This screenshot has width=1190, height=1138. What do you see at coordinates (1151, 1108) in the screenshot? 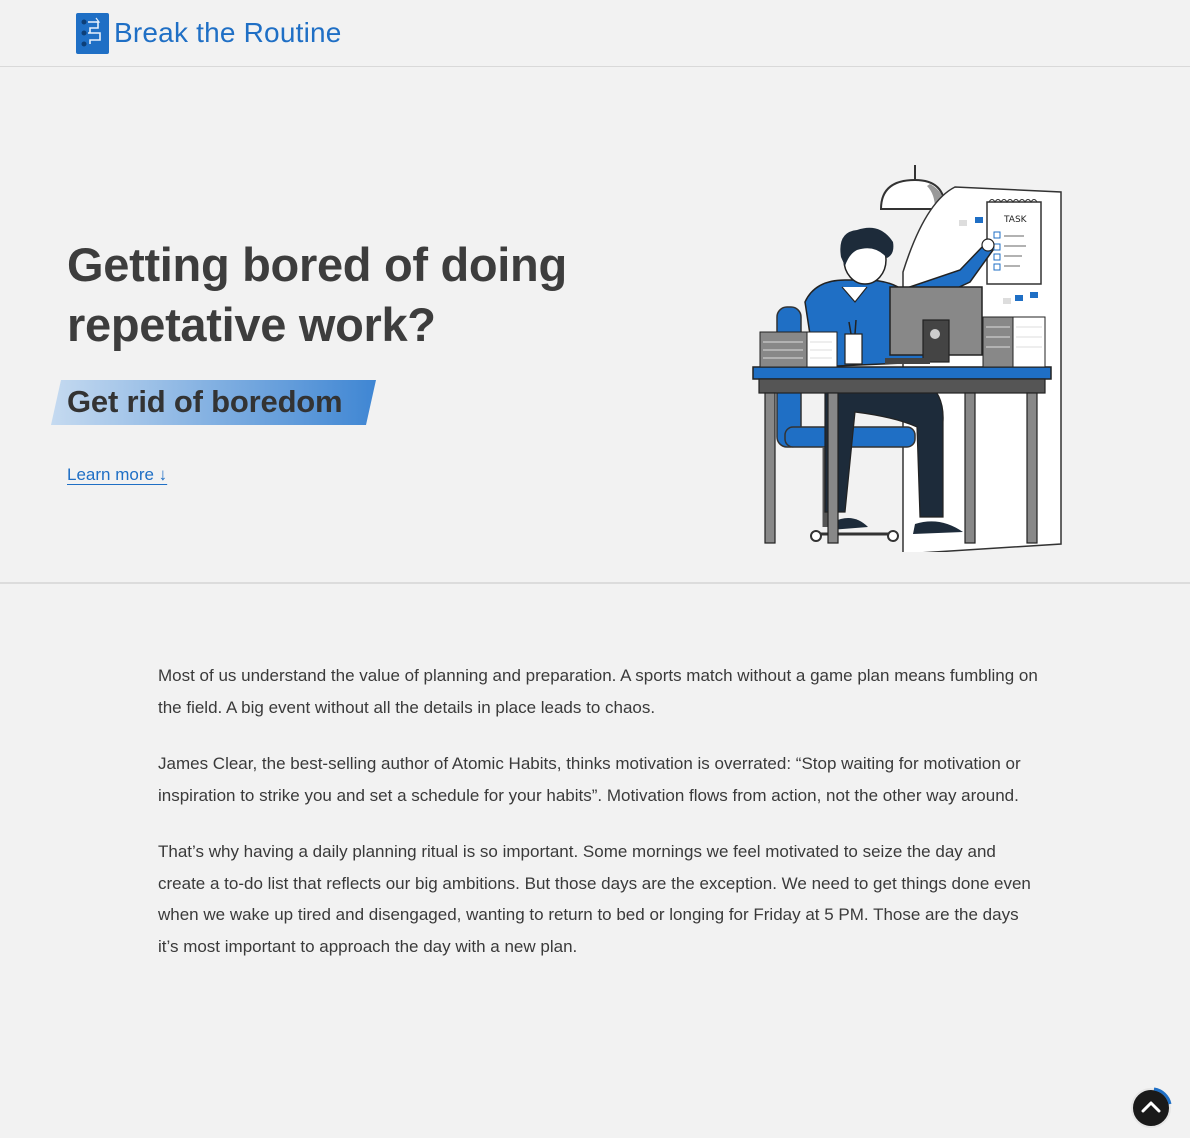
I see `scroll-to-top-button` at bounding box center [1151, 1108].